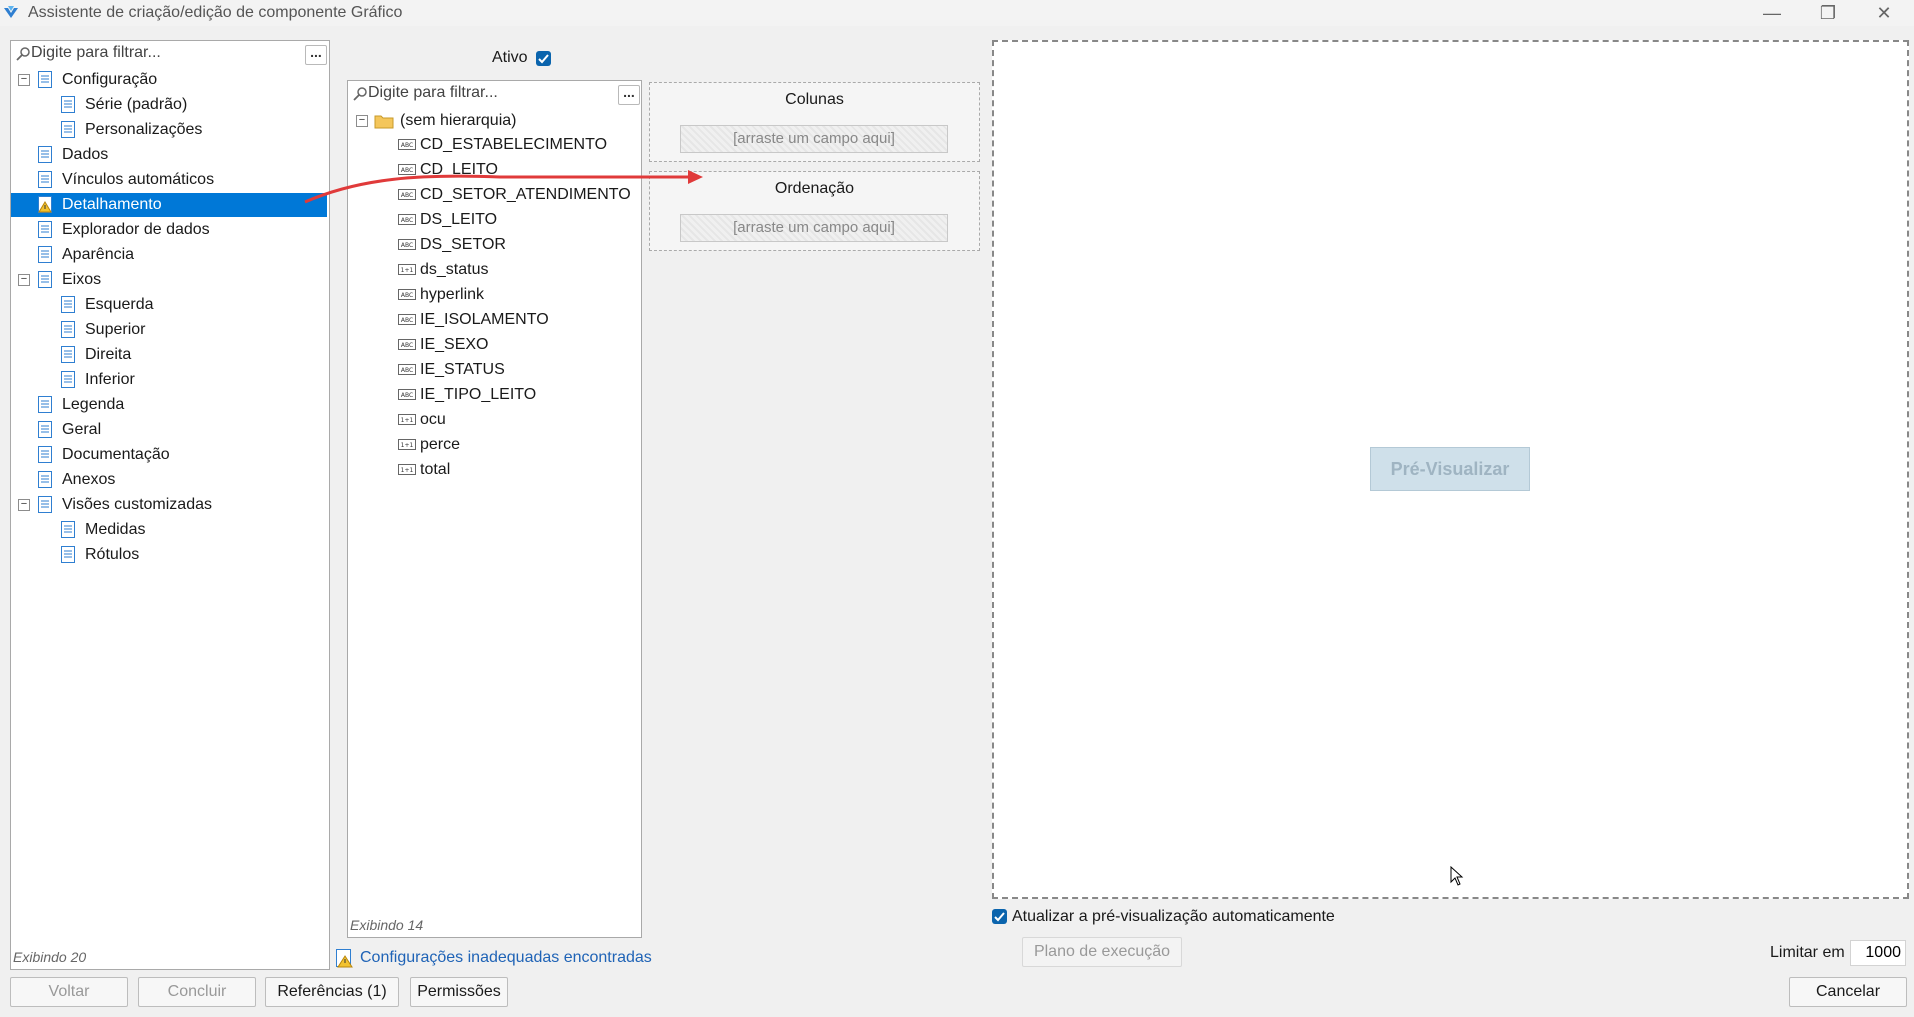 The width and height of the screenshot is (1914, 1017). I want to click on nav-item-medidas: Medidas, so click(169, 530).